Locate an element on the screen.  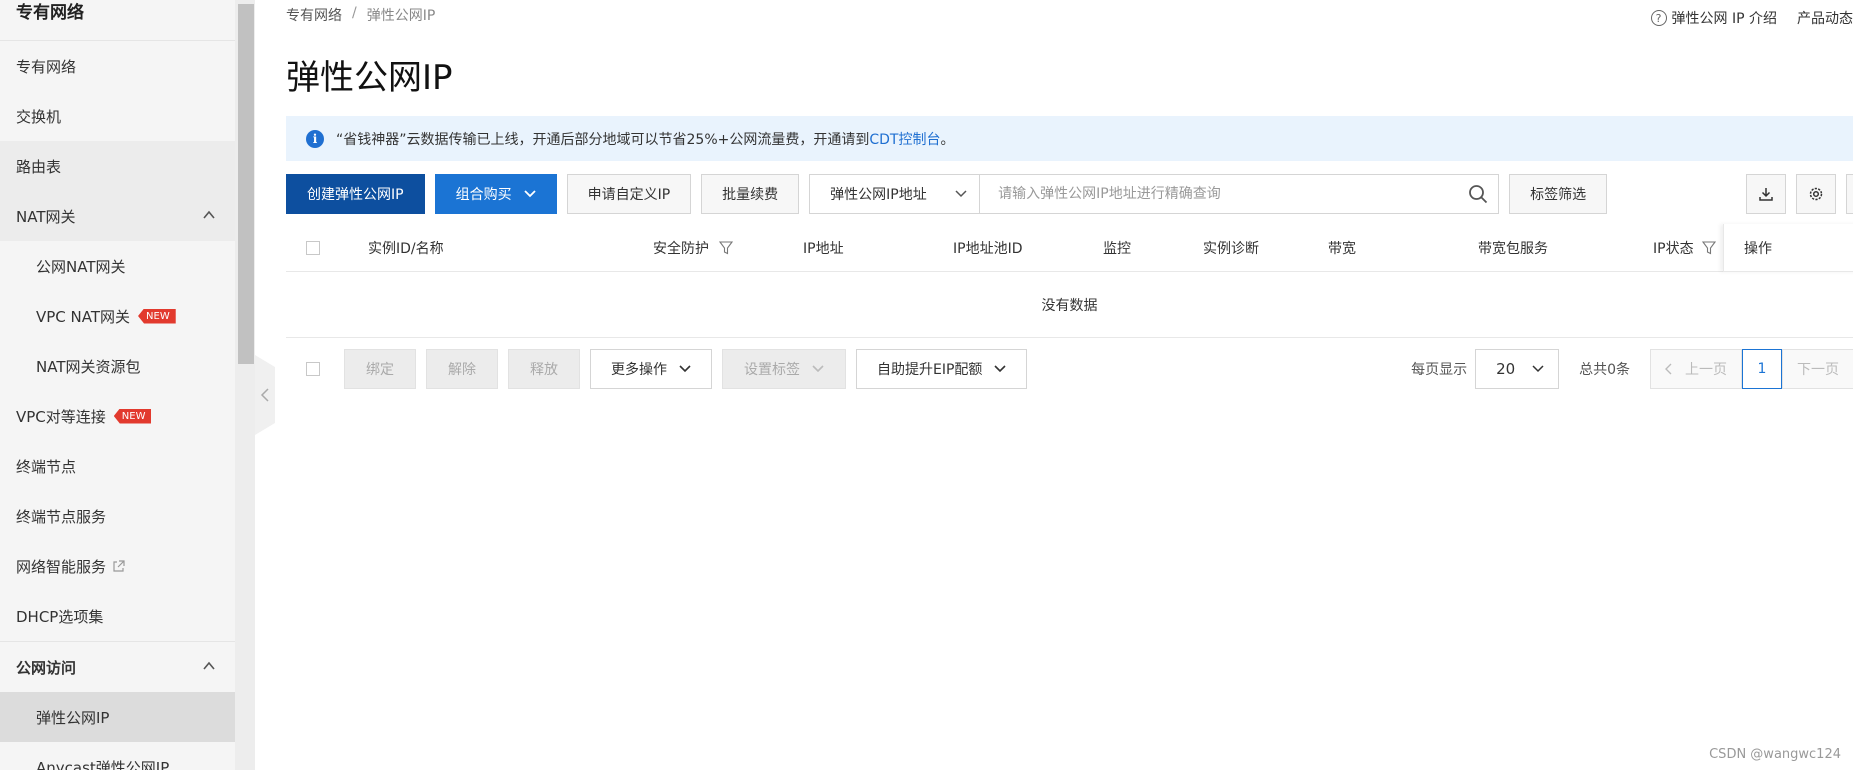
bottom-select-all-checkbox is located at coordinates (313, 369).